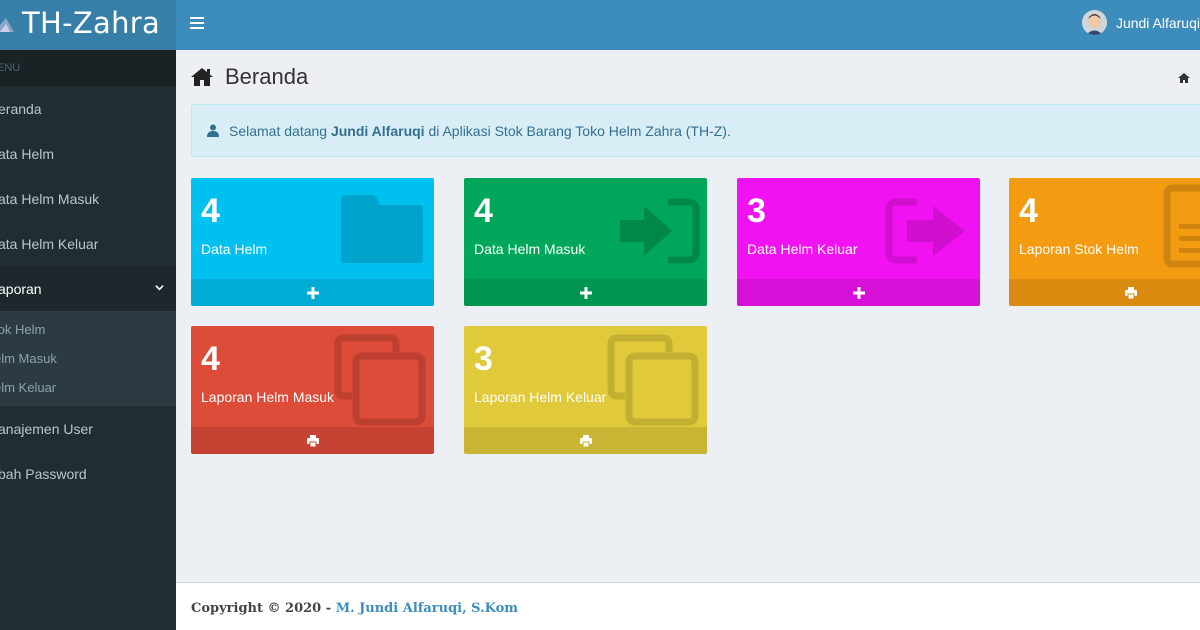 The image size is (1200, 630). I want to click on sidebar-item-beranda: eranda, so click(88, 108).